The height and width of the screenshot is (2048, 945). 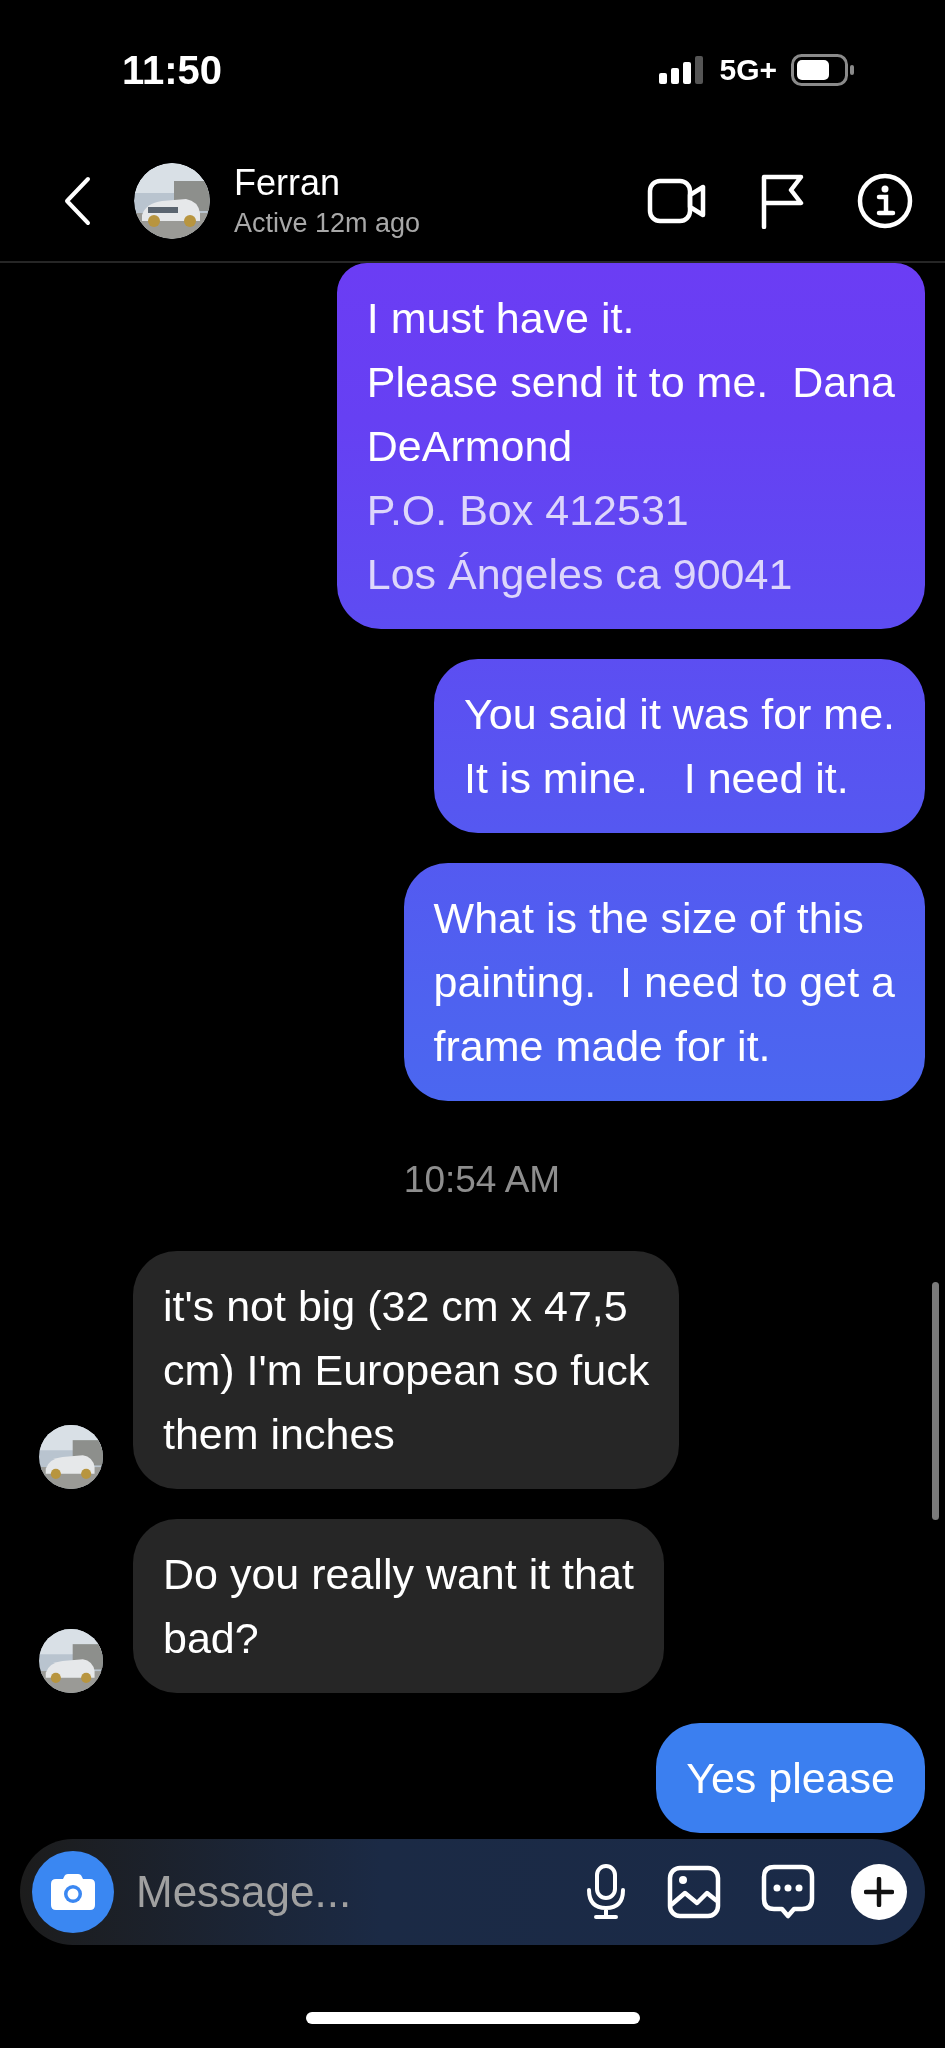 What do you see at coordinates (885, 200) in the screenshot?
I see `info-icon` at bounding box center [885, 200].